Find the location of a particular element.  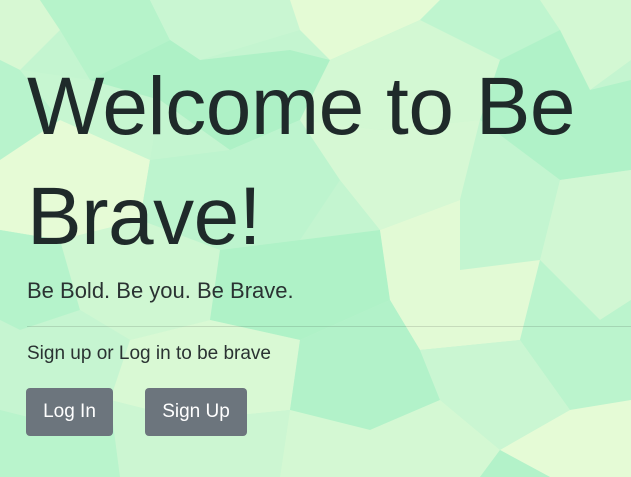

signup-button: Sign Up is located at coordinates (196, 412).